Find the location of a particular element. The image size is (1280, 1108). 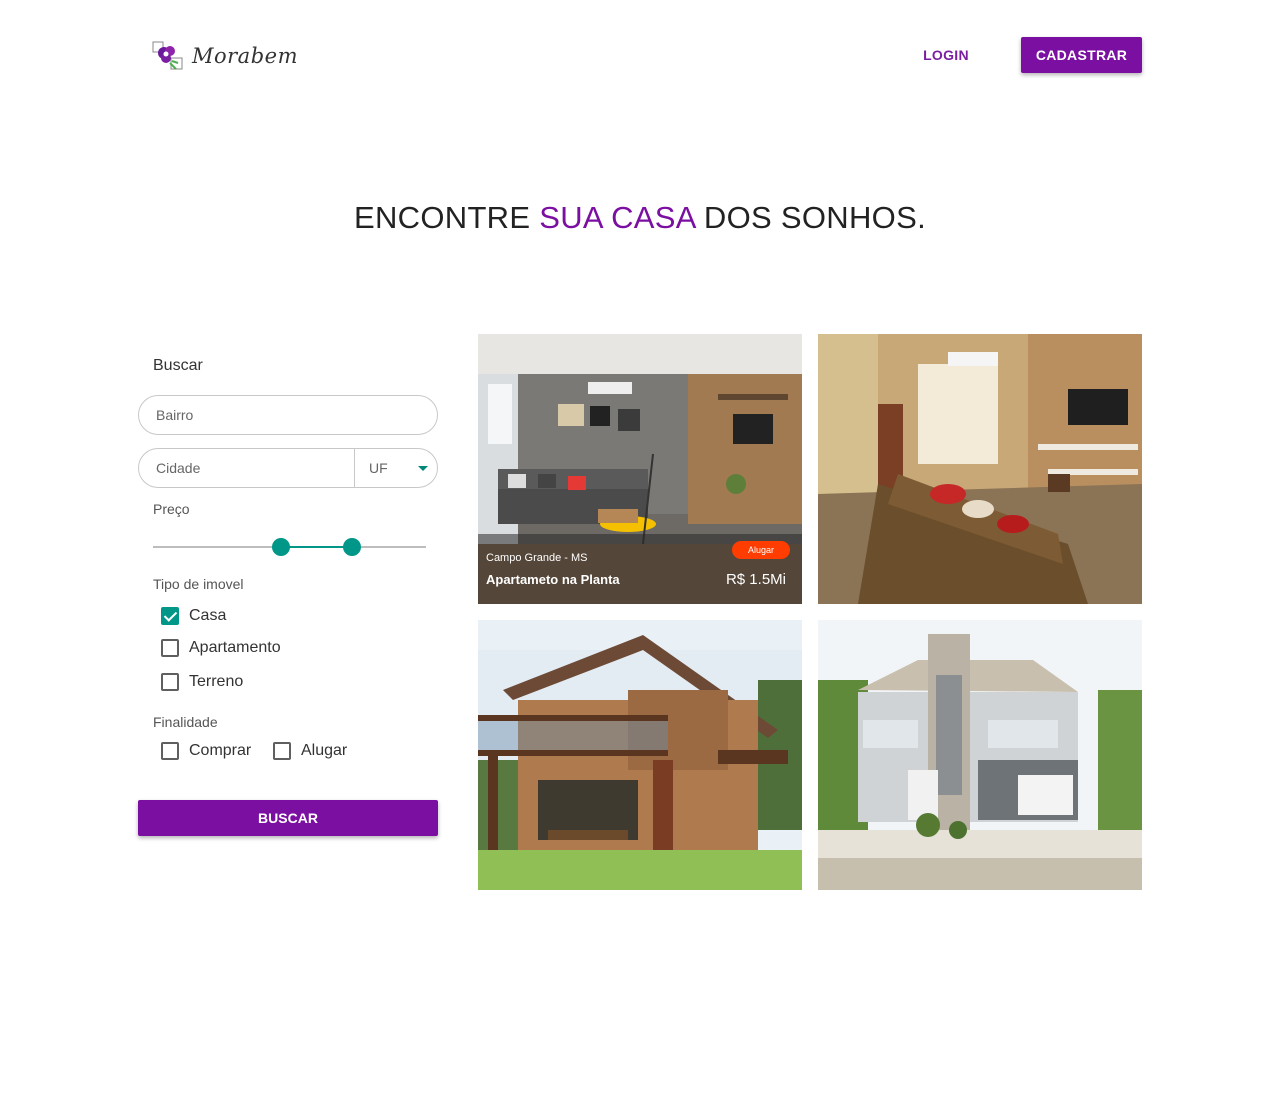

checkbox-apartamento: Apartamento is located at coordinates (221, 648).